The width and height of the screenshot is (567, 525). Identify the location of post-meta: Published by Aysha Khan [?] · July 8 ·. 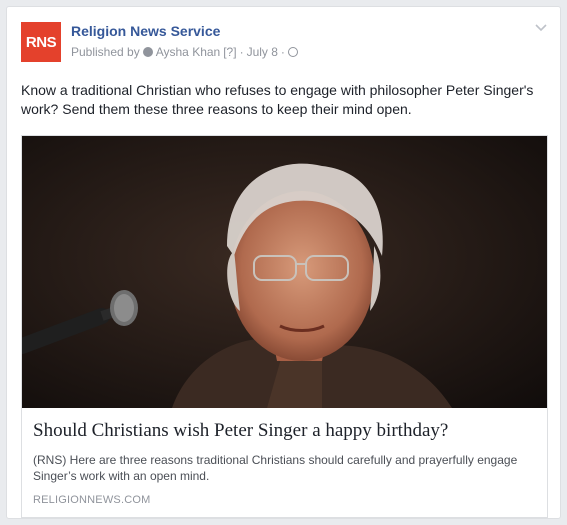
(184, 52).